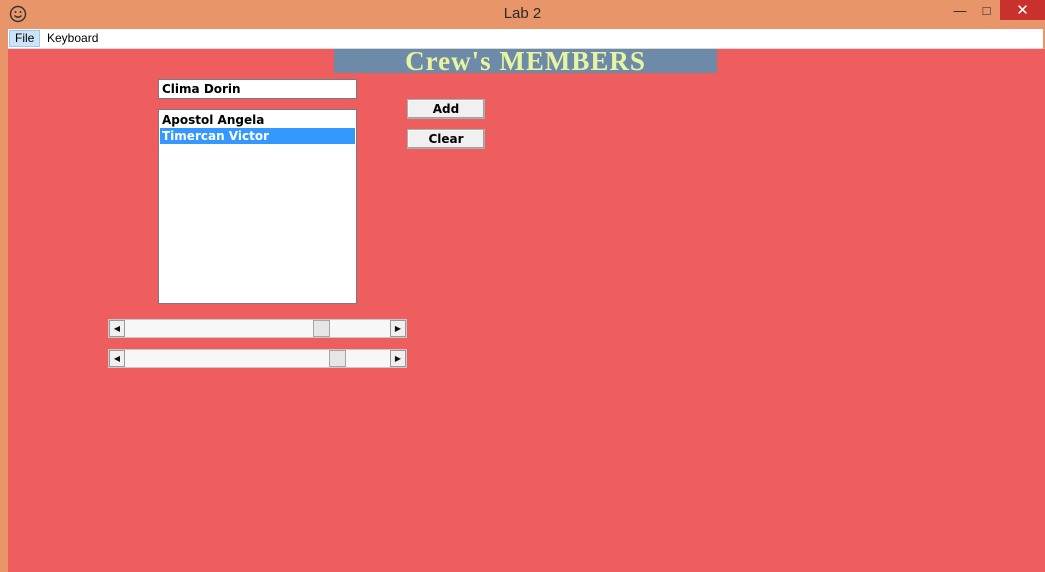  I want to click on menu-bar: File Keyboard, so click(525, 39).